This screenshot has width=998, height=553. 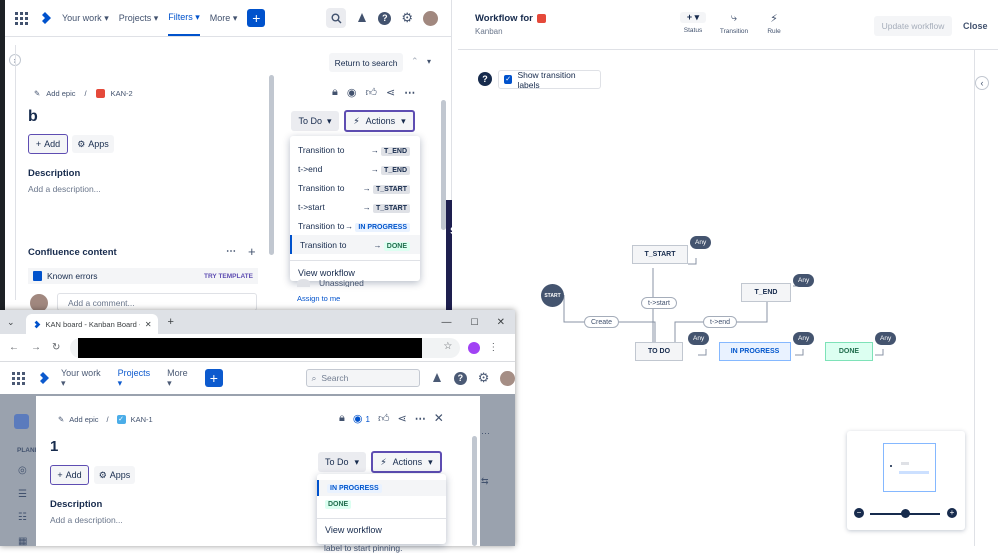 What do you see at coordinates (56, 347) in the screenshot?
I see `reload-icon: ↻` at bounding box center [56, 347].